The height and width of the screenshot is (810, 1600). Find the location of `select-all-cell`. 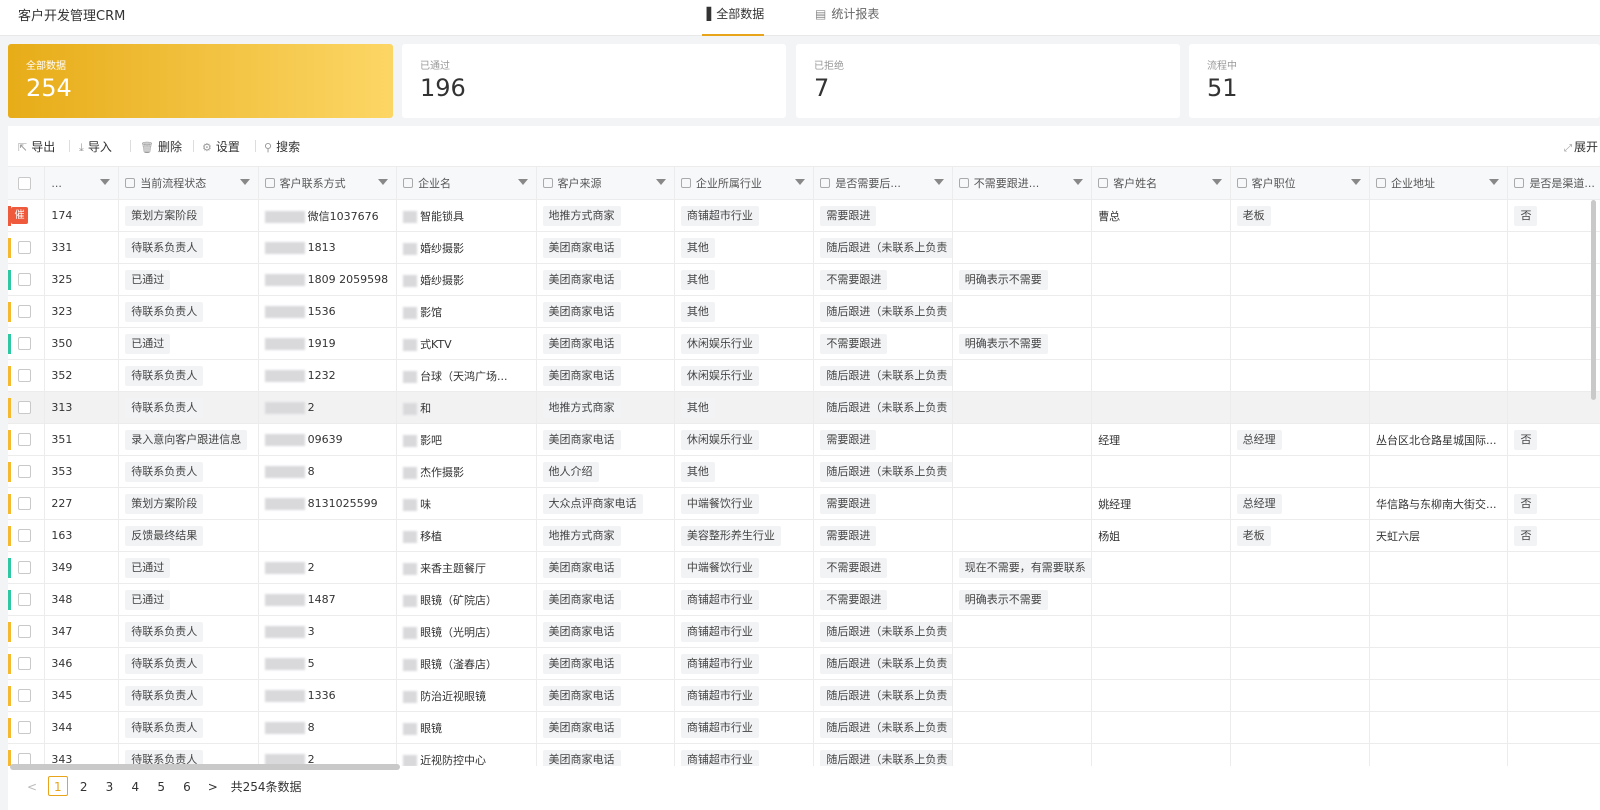

select-all-cell is located at coordinates (27, 183).